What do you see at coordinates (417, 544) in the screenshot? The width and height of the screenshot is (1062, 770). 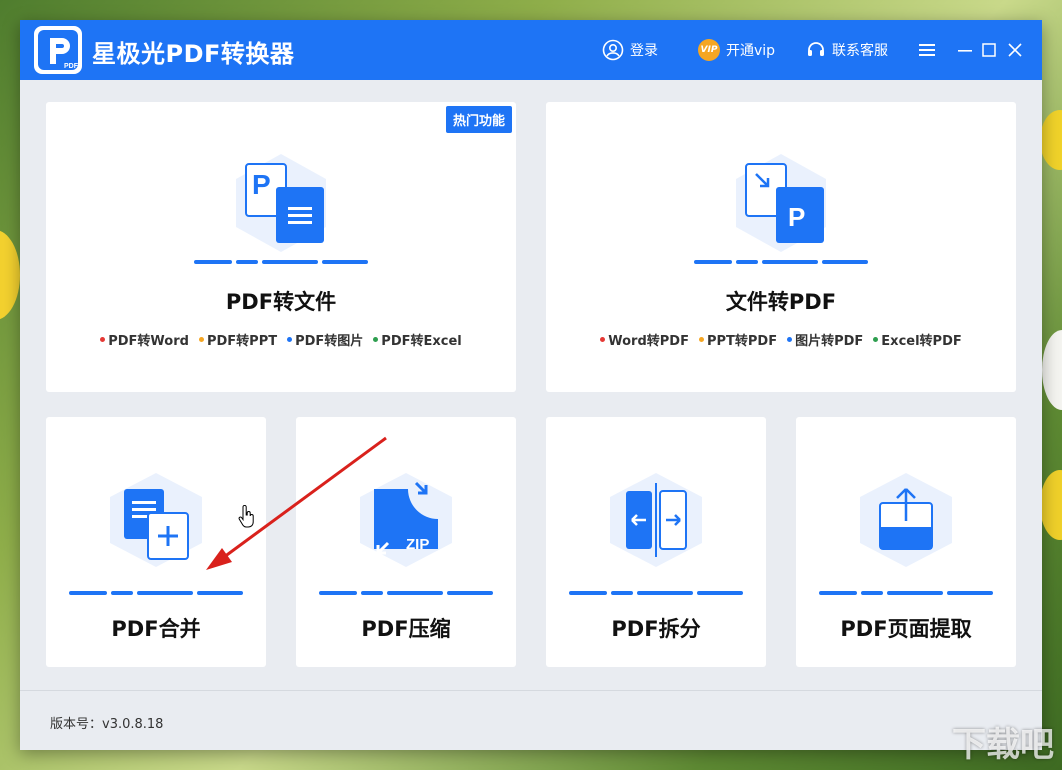 I see `zip-label: ZIP` at bounding box center [417, 544].